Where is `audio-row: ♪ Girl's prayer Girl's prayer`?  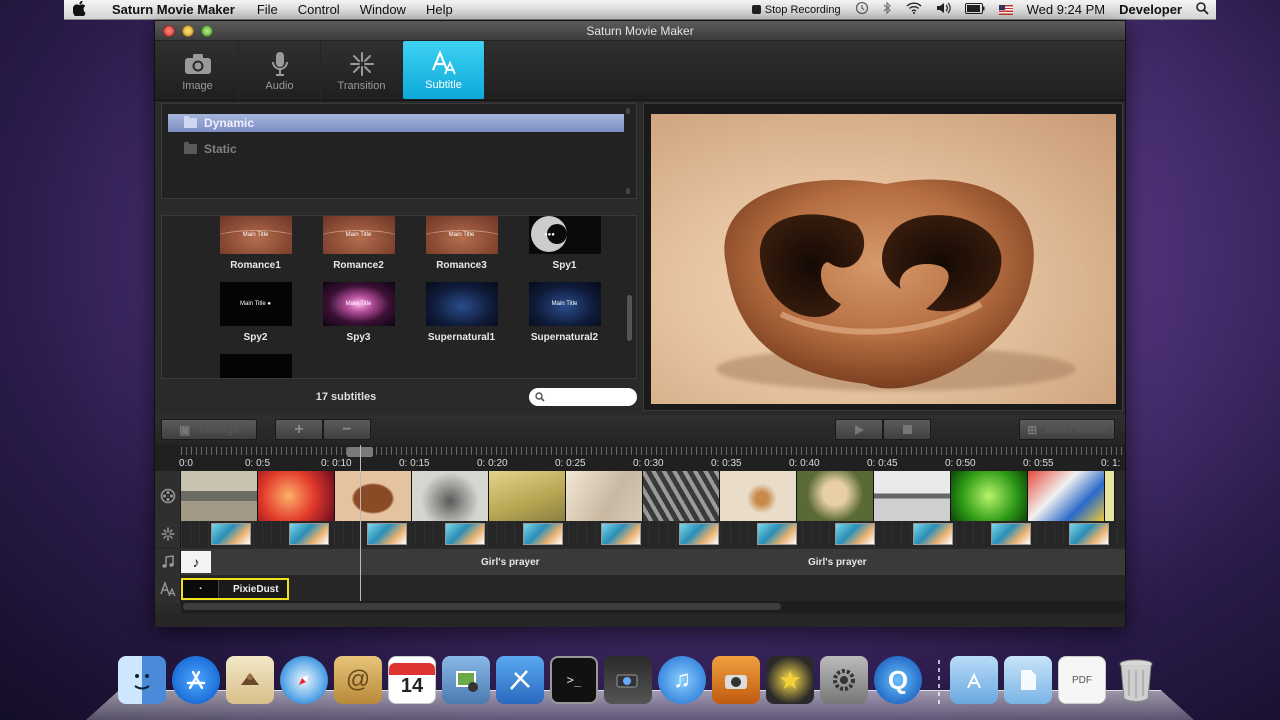
audio-row: ♪ Girl's prayer Girl's prayer is located at coordinates (653, 562).